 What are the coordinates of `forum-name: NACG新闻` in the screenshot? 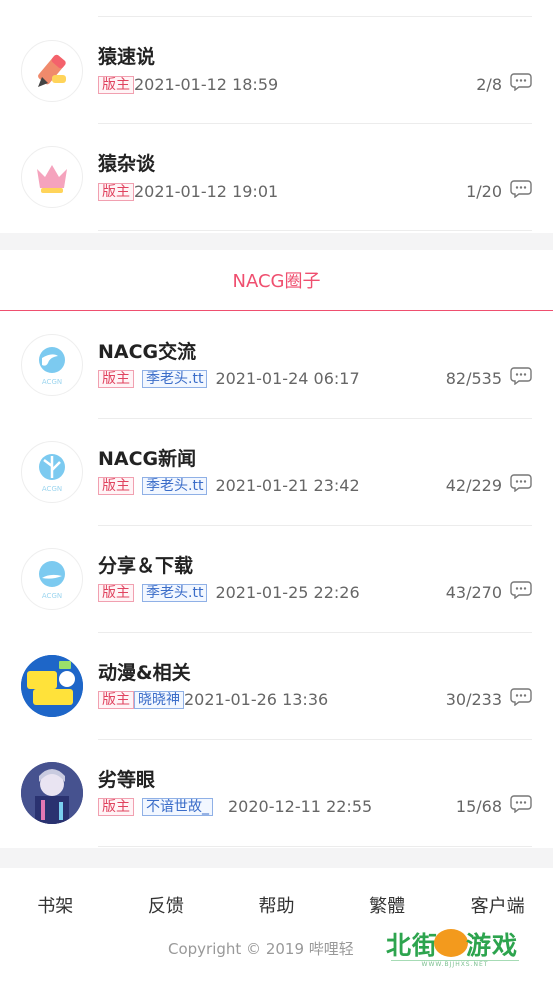 It's located at (147, 459).